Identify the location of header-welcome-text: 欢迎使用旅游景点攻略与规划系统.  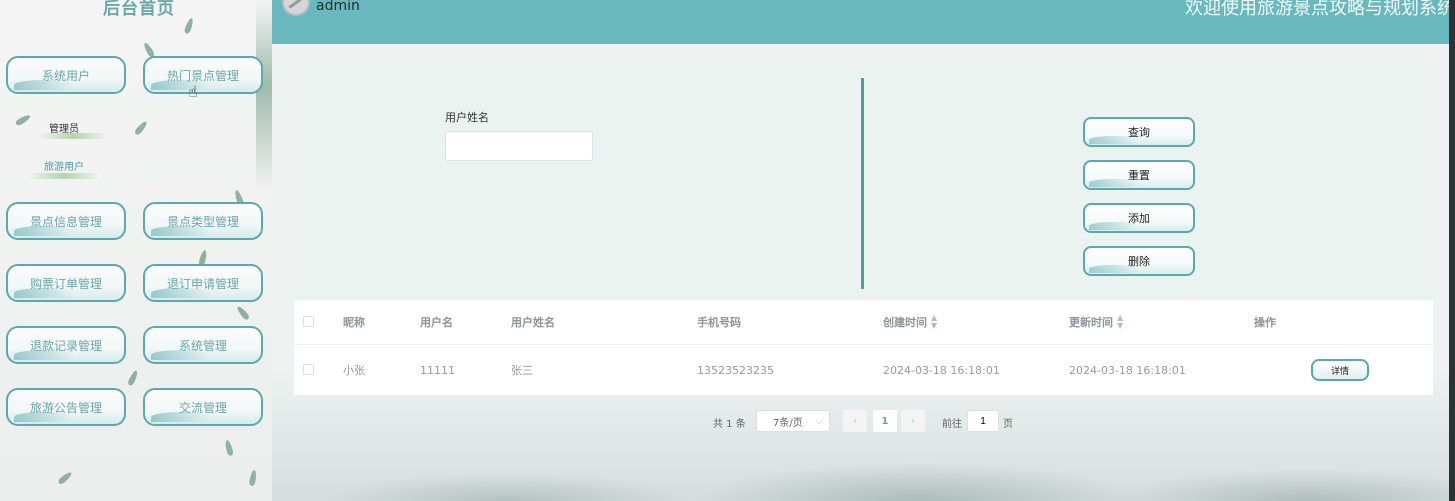
(1320, 9).